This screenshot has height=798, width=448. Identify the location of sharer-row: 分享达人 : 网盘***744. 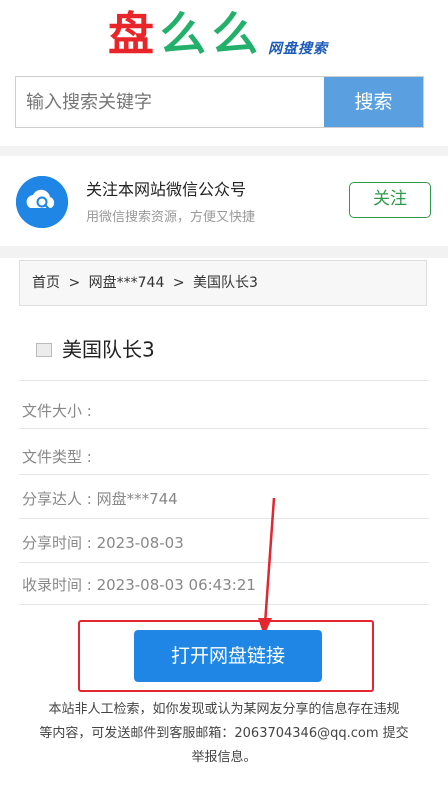
(100, 498).